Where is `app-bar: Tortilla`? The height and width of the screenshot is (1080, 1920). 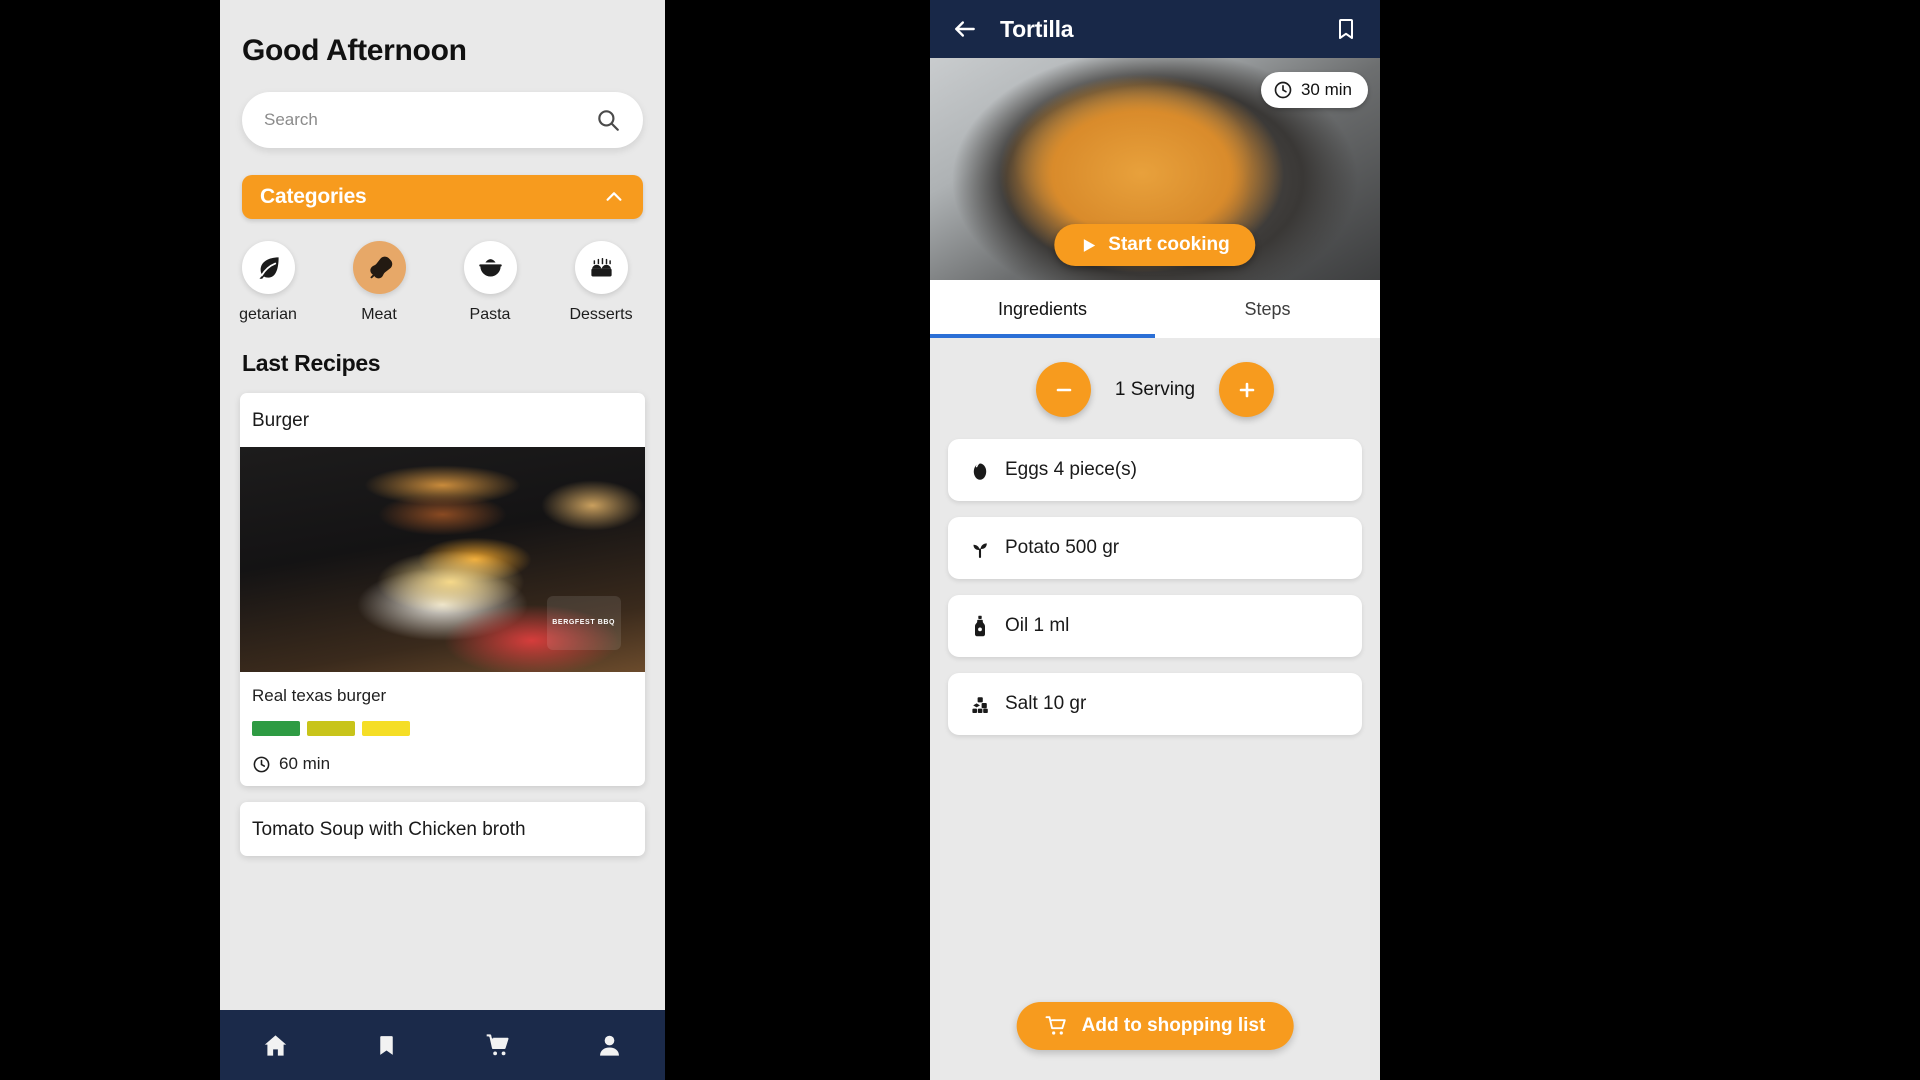
app-bar: Tortilla is located at coordinates (1155, 29).